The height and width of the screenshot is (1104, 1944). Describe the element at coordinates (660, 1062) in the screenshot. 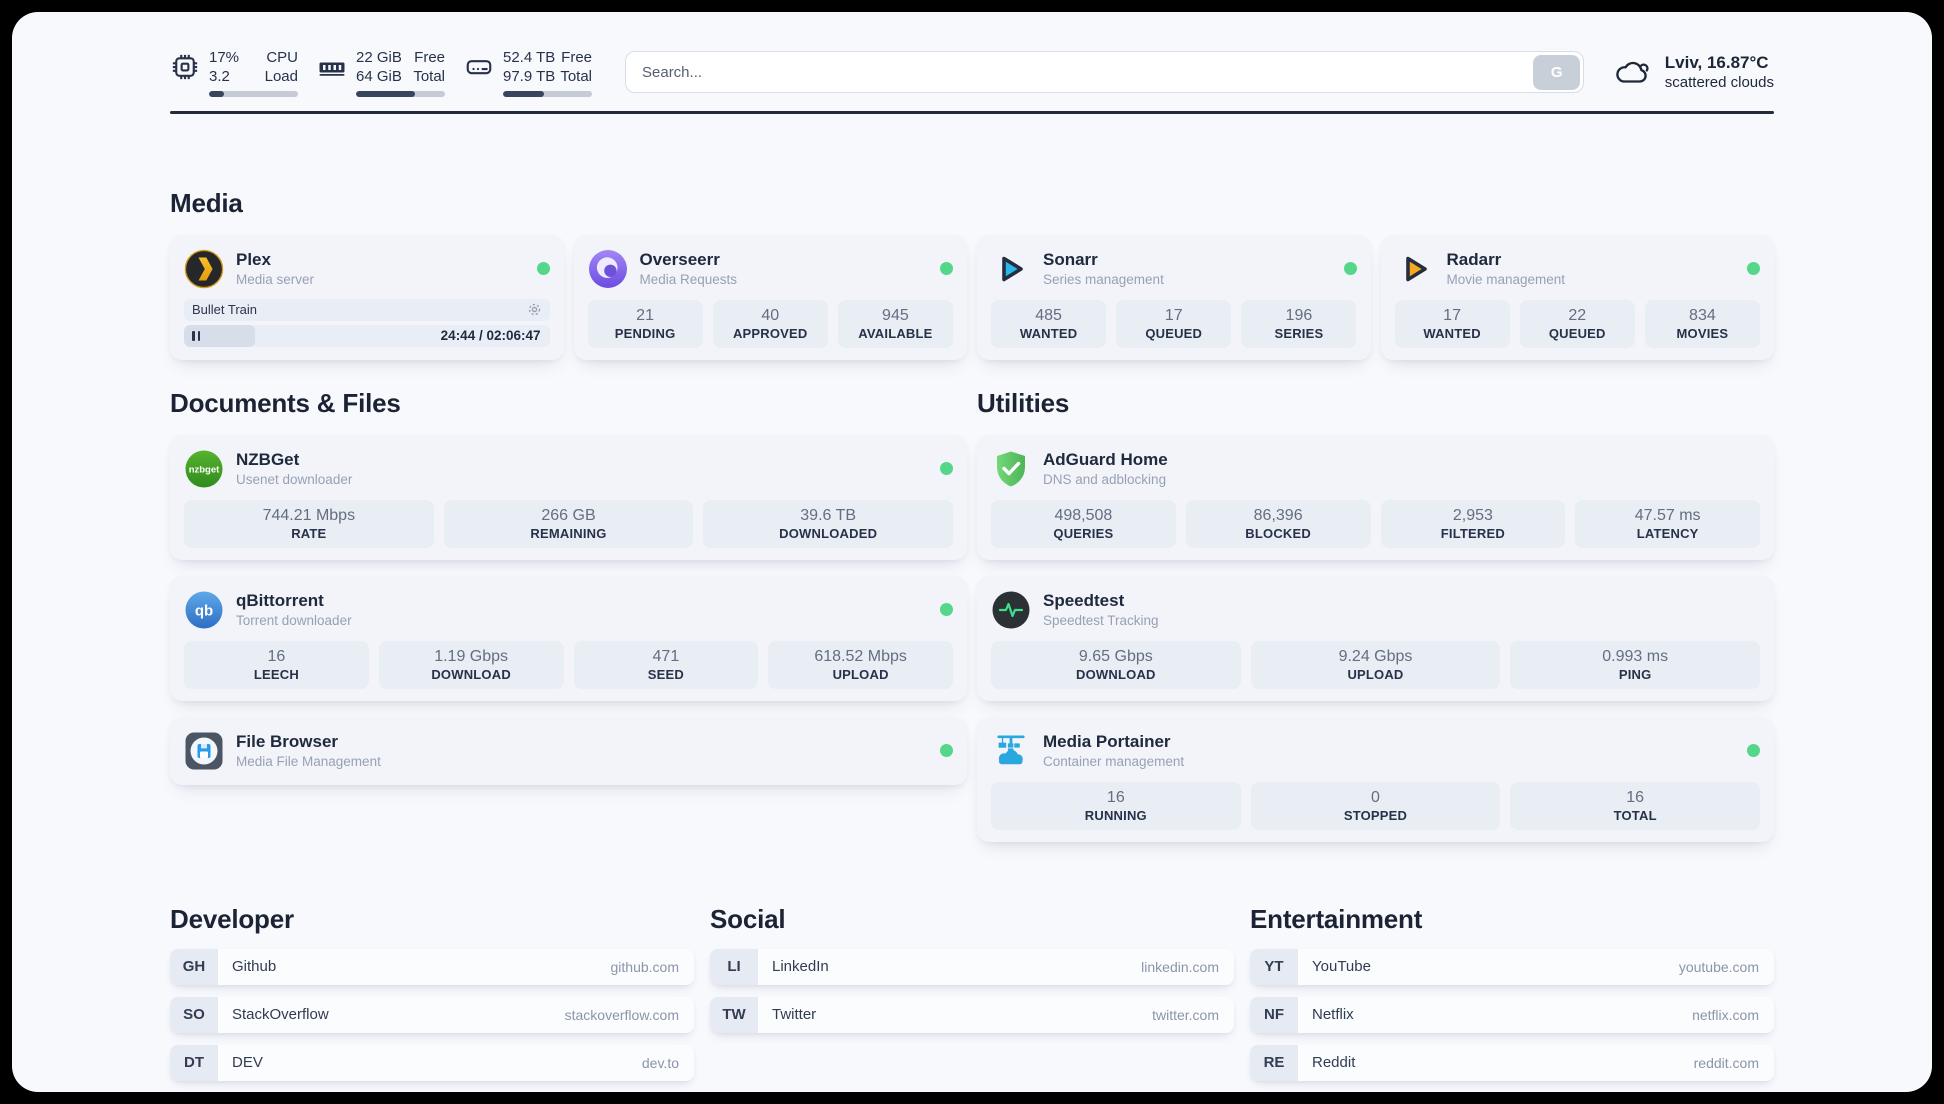

I see `link-url: dev.to` at that location.